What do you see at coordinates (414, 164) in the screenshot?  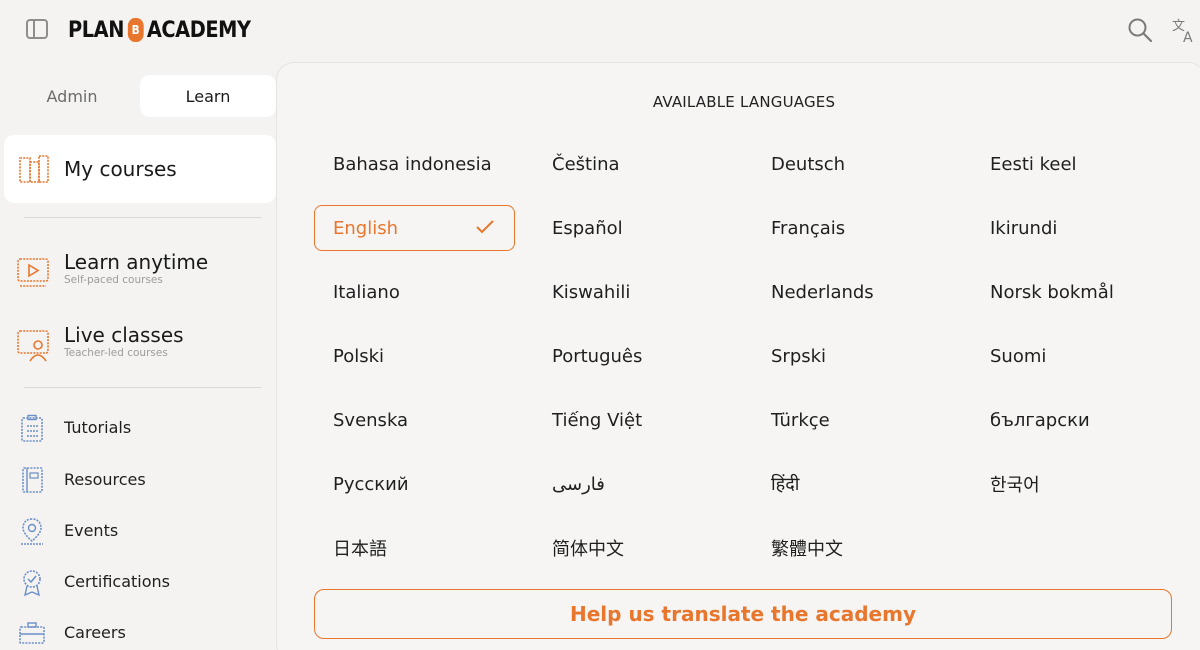 I see `language-option: Bahasa indonesia` at bounding box center [414, 164].